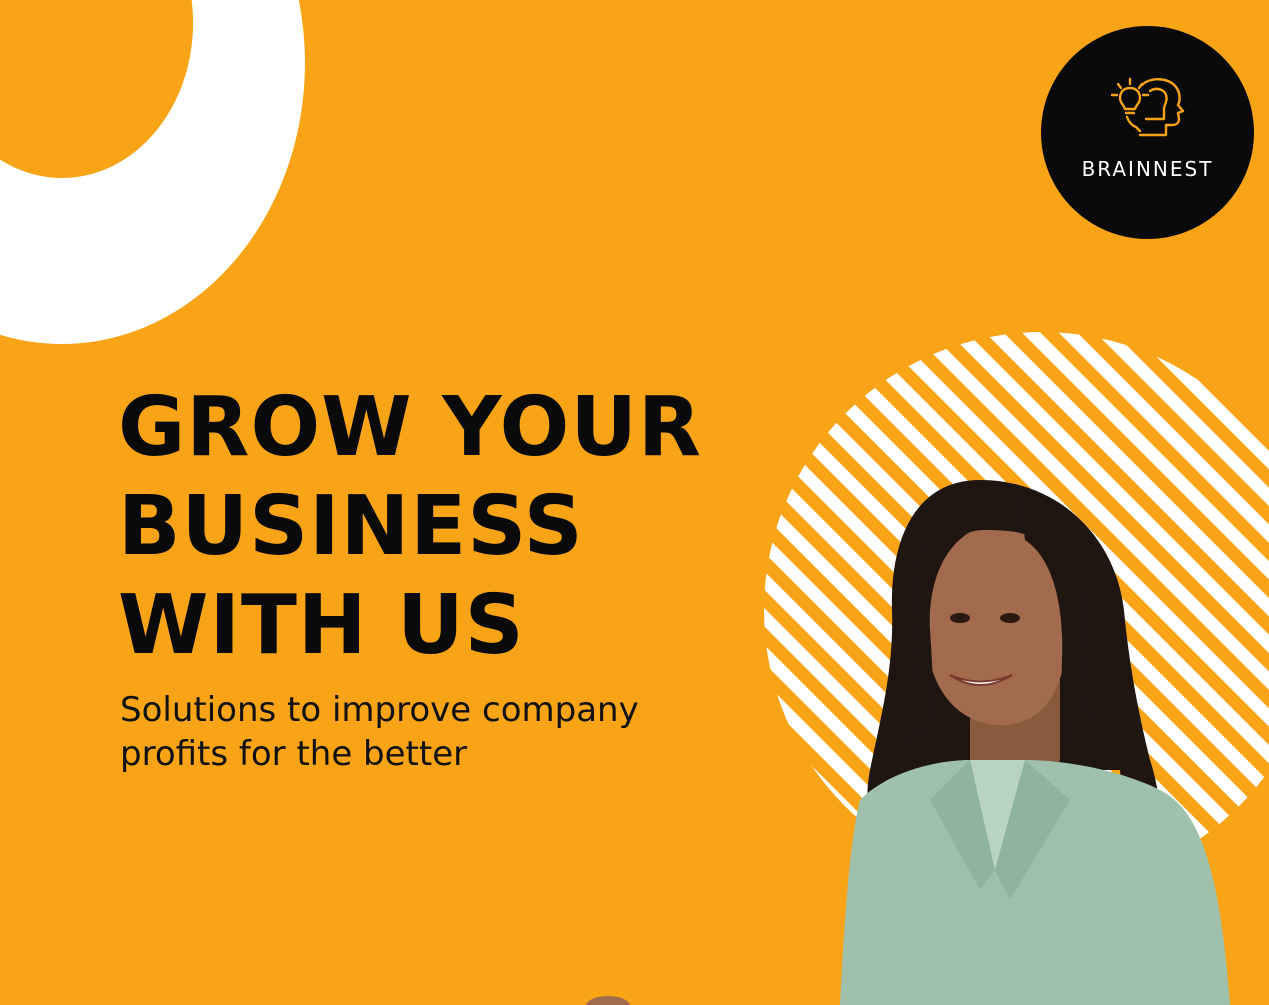  What do you see at coordinates (351, 526) in the screenshot?
I see `headline-line: BUSINESS` at bounding box center [351, 526].